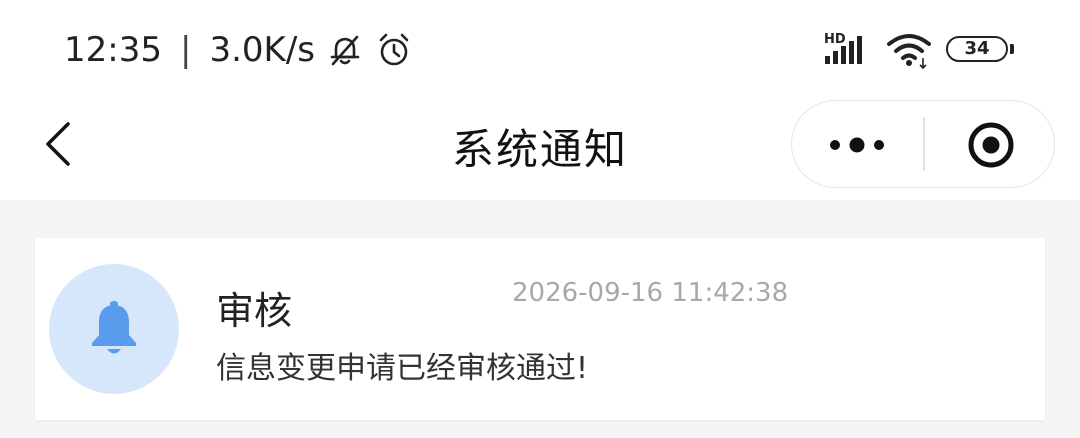  I want to click on status-left: 12:35 | 3.0K/s, so click(238, 50).